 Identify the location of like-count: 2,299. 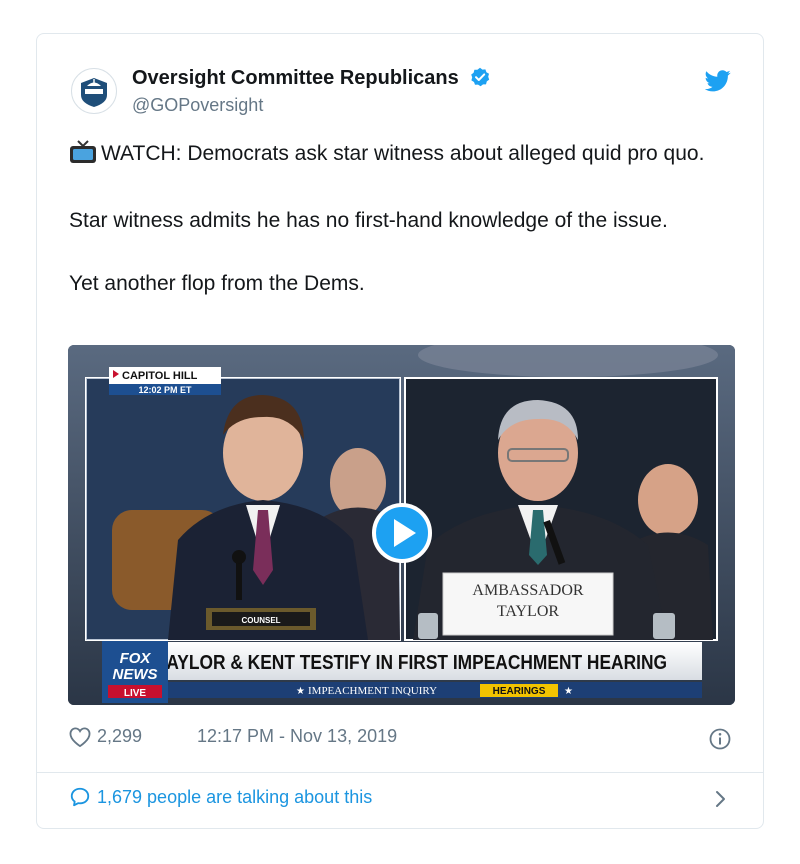
(120, 736).